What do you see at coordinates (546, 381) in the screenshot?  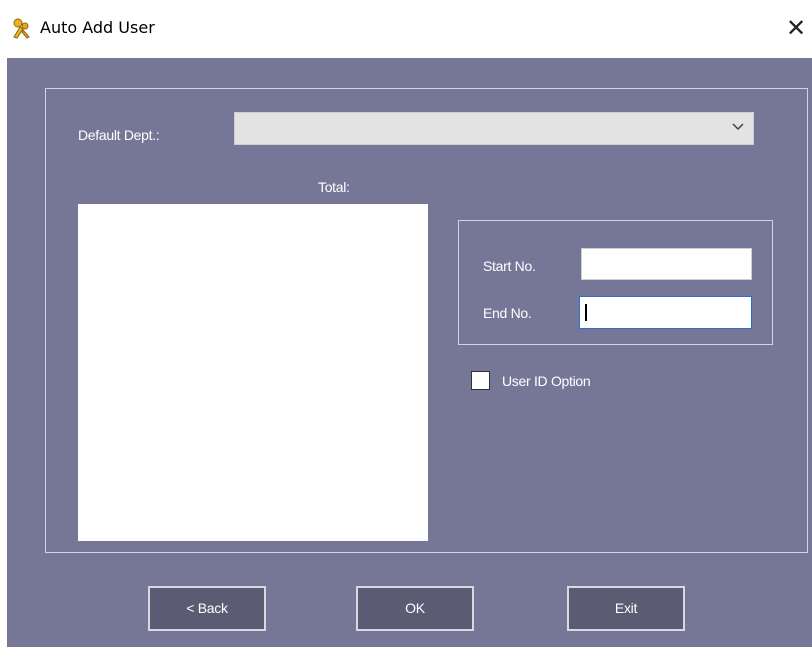 I see `user-id-option-label: User ID Option` at bounding box center [546, 381].